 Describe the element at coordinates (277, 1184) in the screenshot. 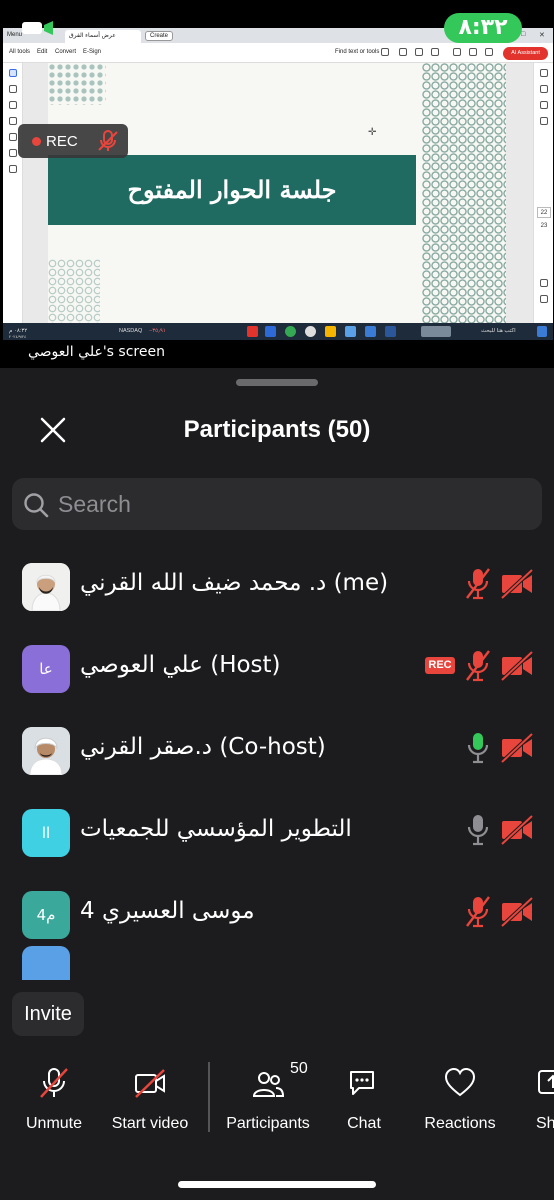

I see `home-indicator` at that location.